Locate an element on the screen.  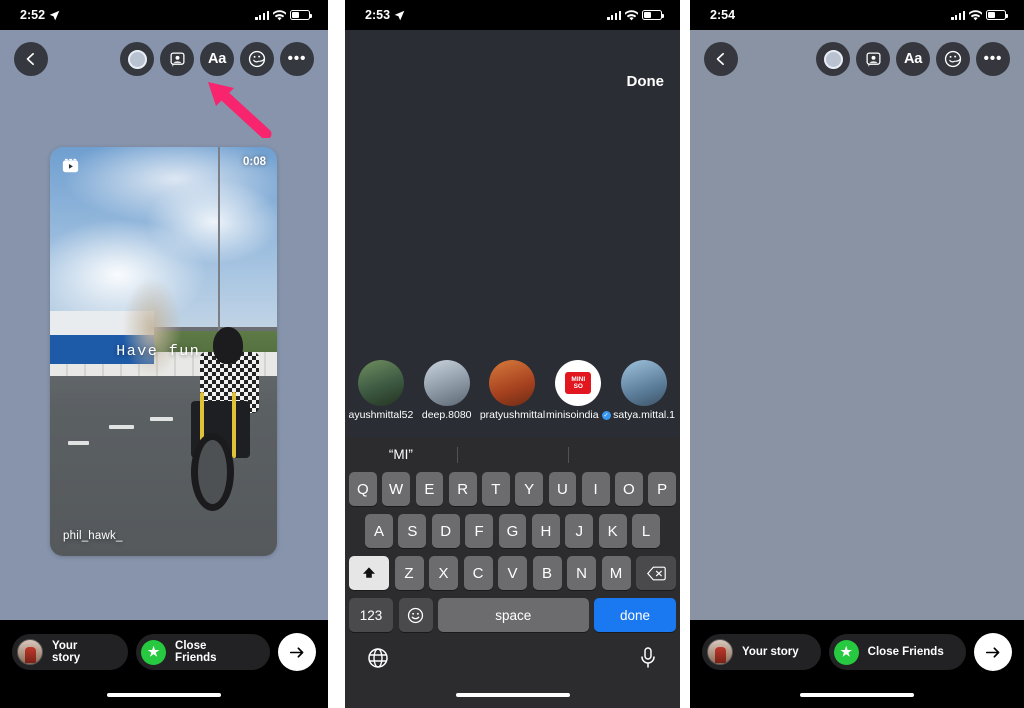
key-h: H is located at coordinates (545, 531).